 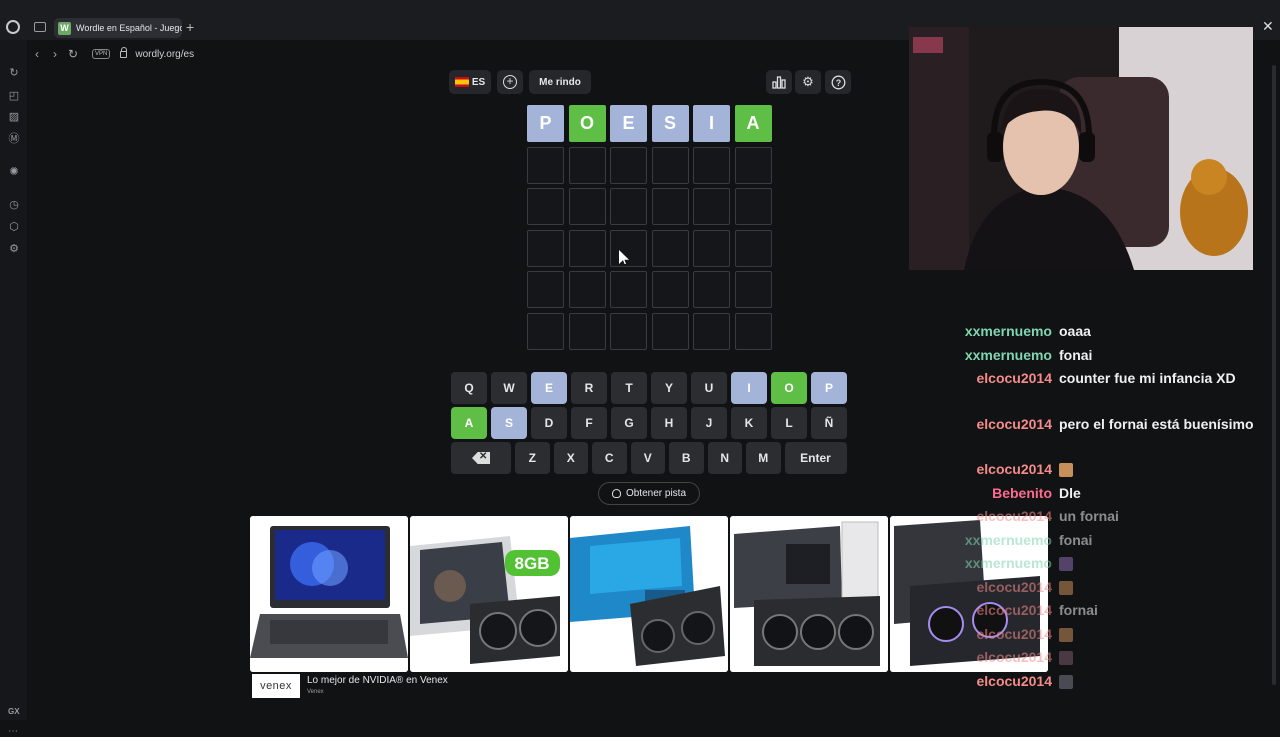 I want to click on key-a: A, so click(x=469, y=423).